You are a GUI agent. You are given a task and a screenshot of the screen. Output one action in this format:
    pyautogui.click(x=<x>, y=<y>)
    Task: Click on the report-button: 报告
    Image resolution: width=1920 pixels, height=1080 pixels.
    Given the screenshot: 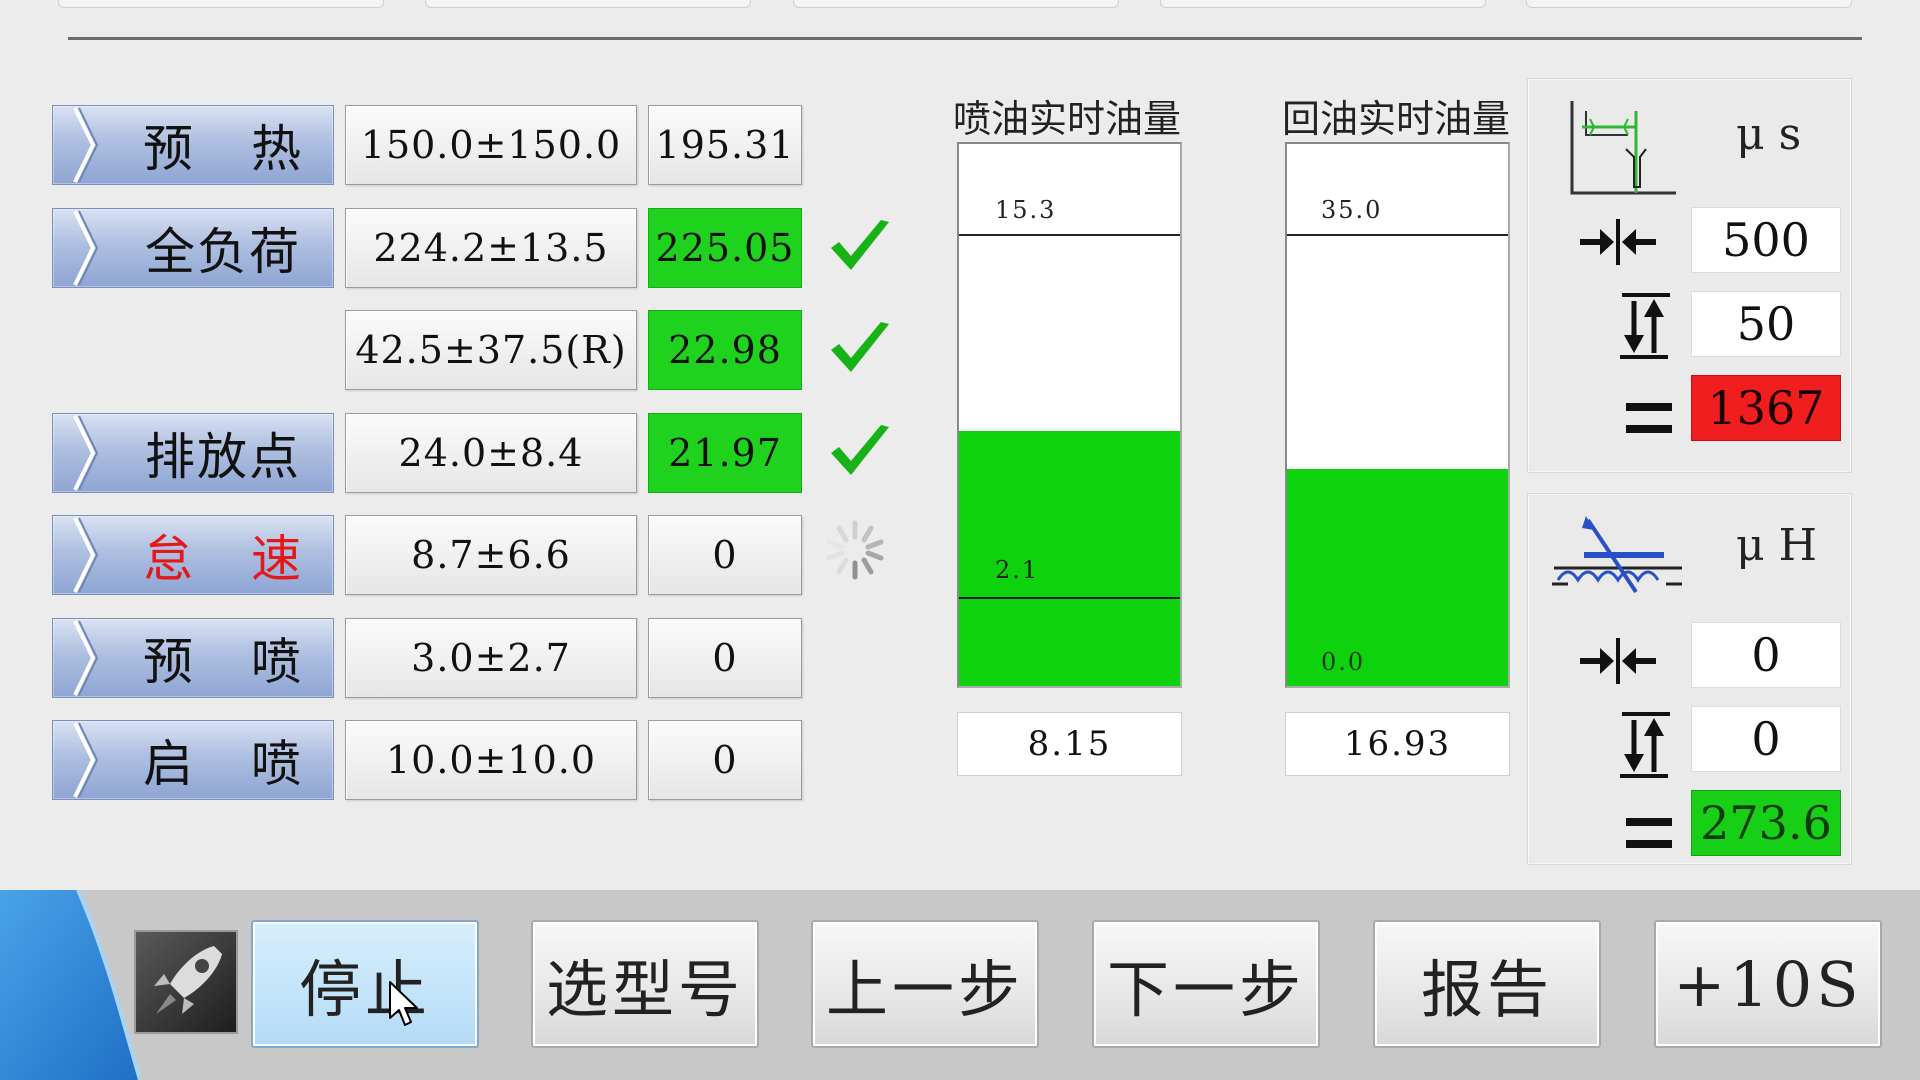 What is the action you would take?
    pyautogui.click(x=1487, y=984)
    